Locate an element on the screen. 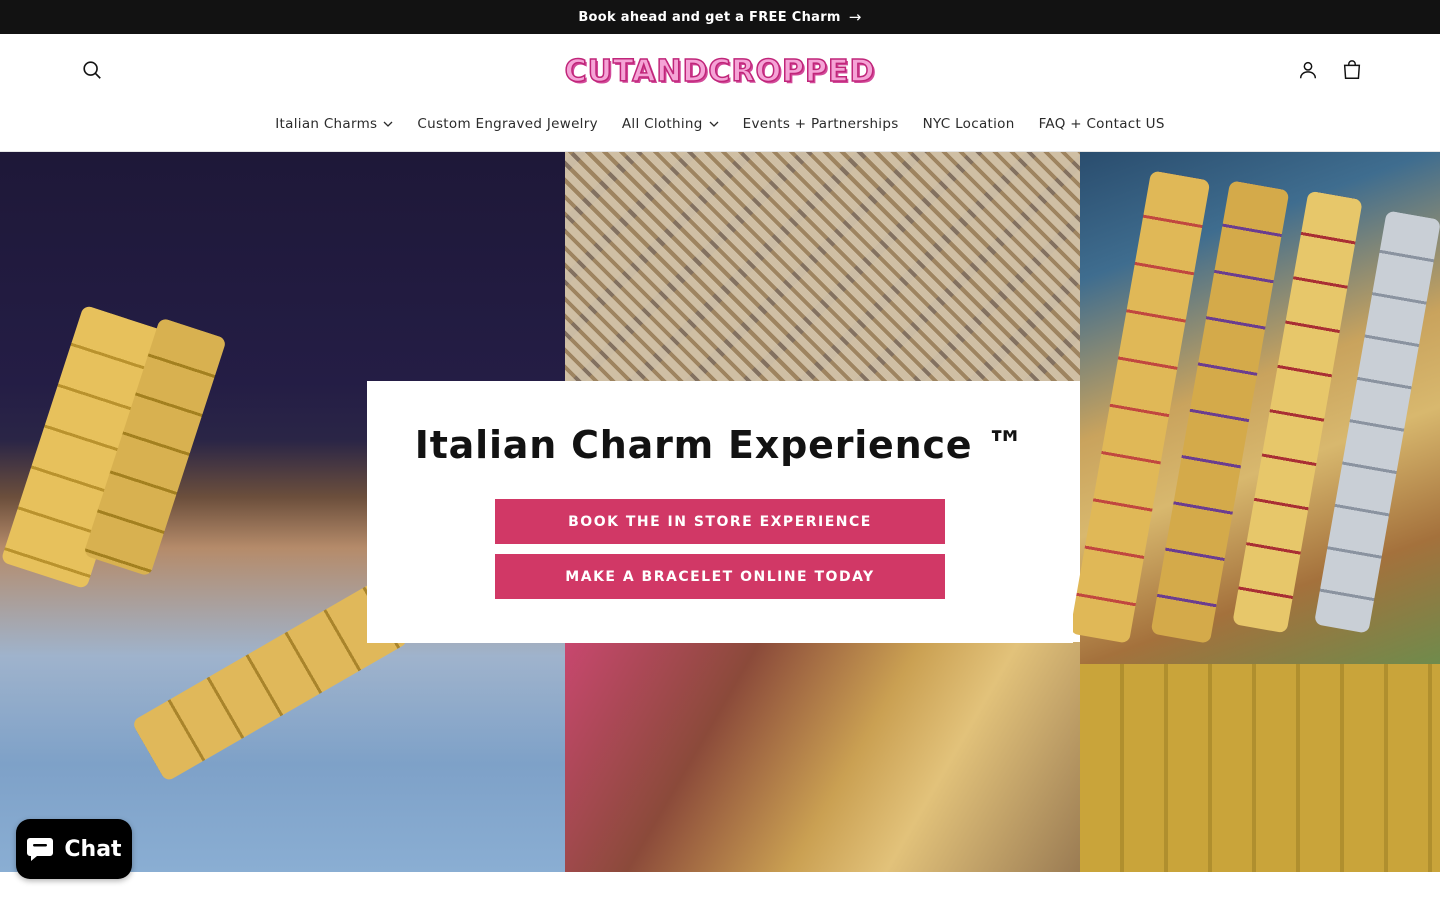  chat-label: Chat is located at coordinates (93, 849).